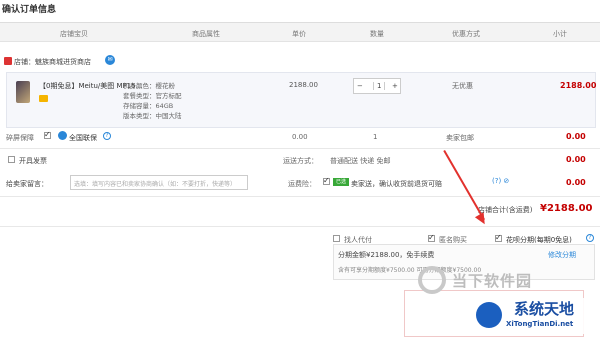 The image size is (600, 337). What do you see at coordinates (148, 106) in the screenshot?
I see `spec-storage: 存储容量：64GB` at bounding box center [148, 106].